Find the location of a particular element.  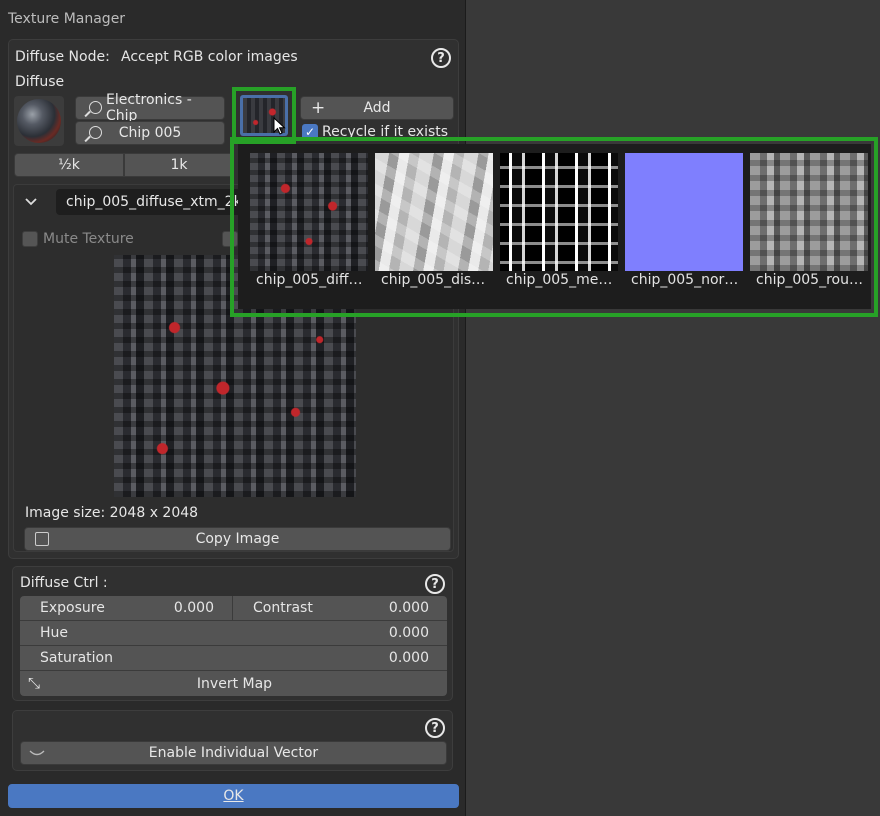

add-button: + Add is located at coordinates (377, 108).